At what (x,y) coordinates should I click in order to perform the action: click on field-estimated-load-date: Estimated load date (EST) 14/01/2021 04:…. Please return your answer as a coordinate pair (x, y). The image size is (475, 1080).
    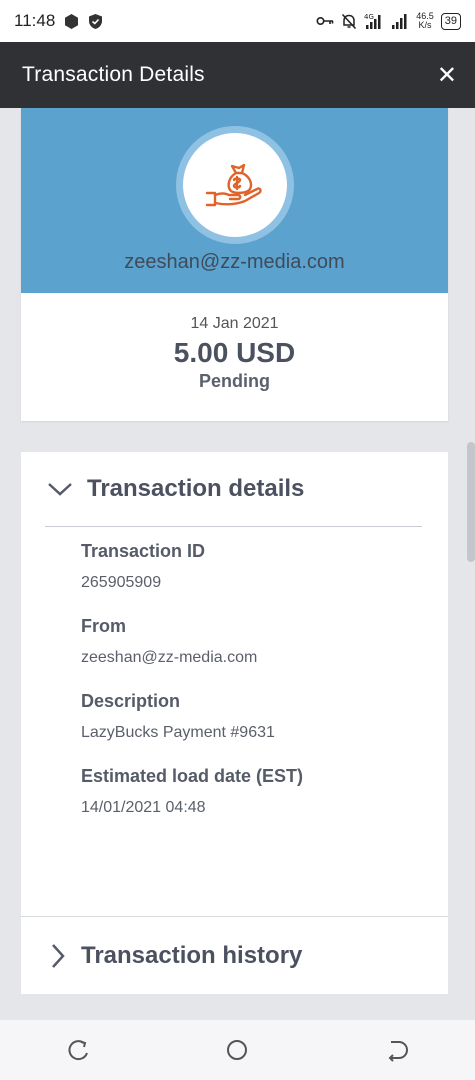
    Looking at the image, I should click on (264, 791).